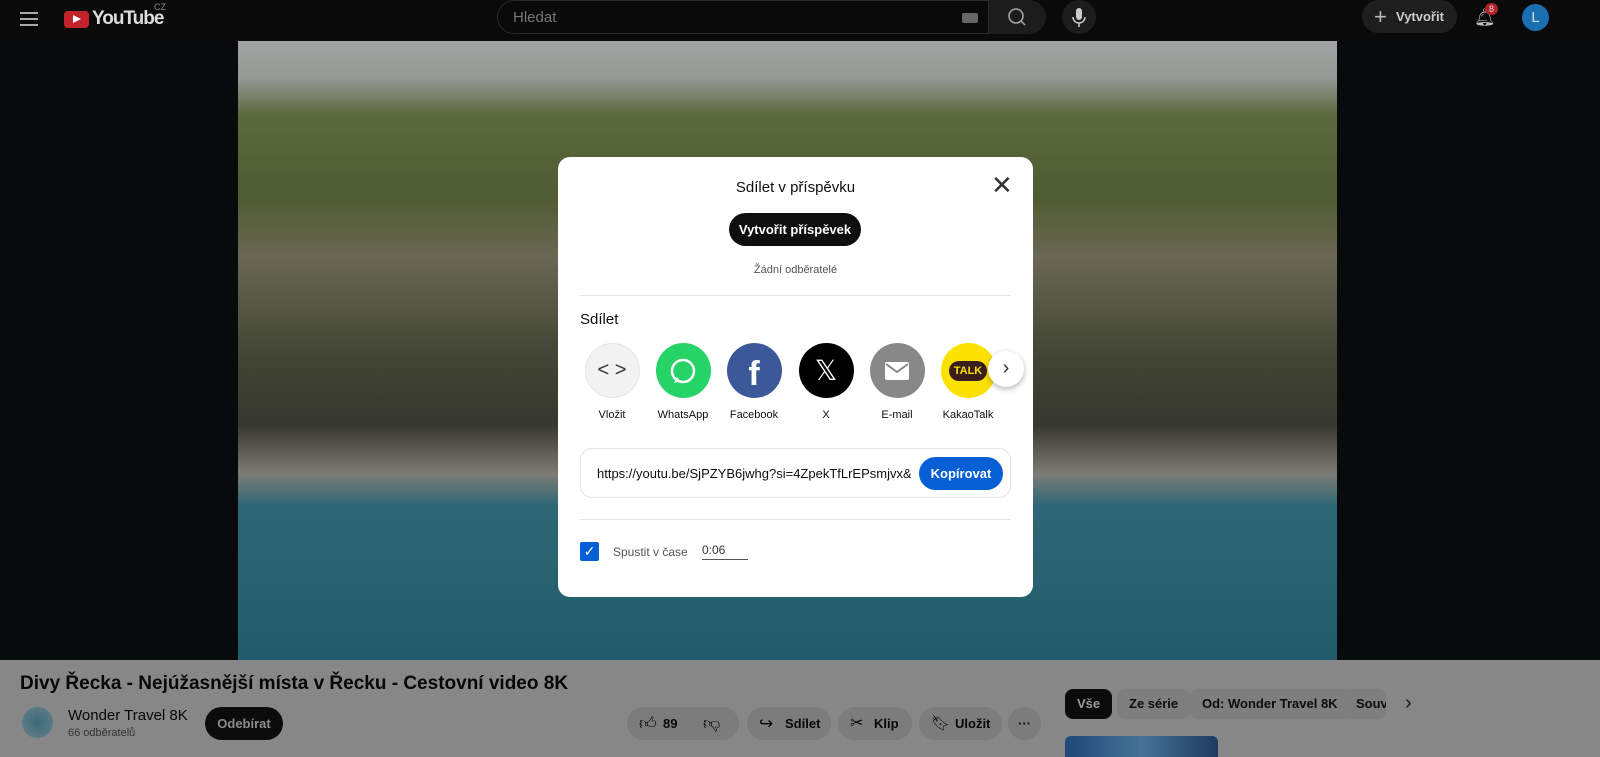 This screenshot has height=757, width=1600. I want to click on start-at-label: Spustit v čase, so click(650, 552).